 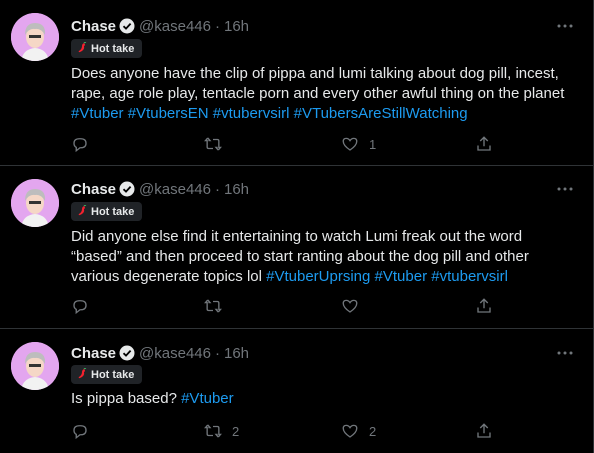 What do you see at coordinates (381, 113) in the screenshot?
I see `hashtag: #VTubersAreStillWatching` at bounding box center [381, 113].